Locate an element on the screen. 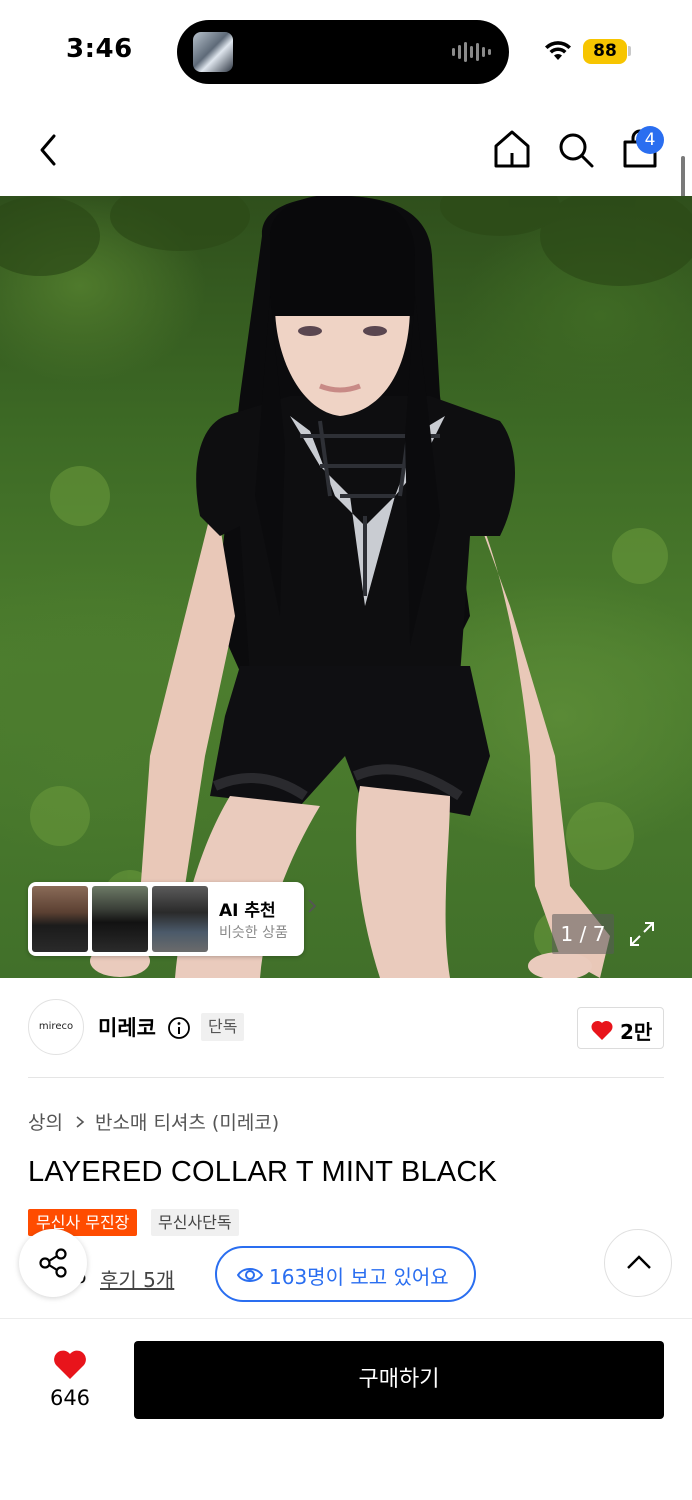  breadcrumb: 상의 반소매 티셔츠 (미레코) is located at coordinates (153, 1121).